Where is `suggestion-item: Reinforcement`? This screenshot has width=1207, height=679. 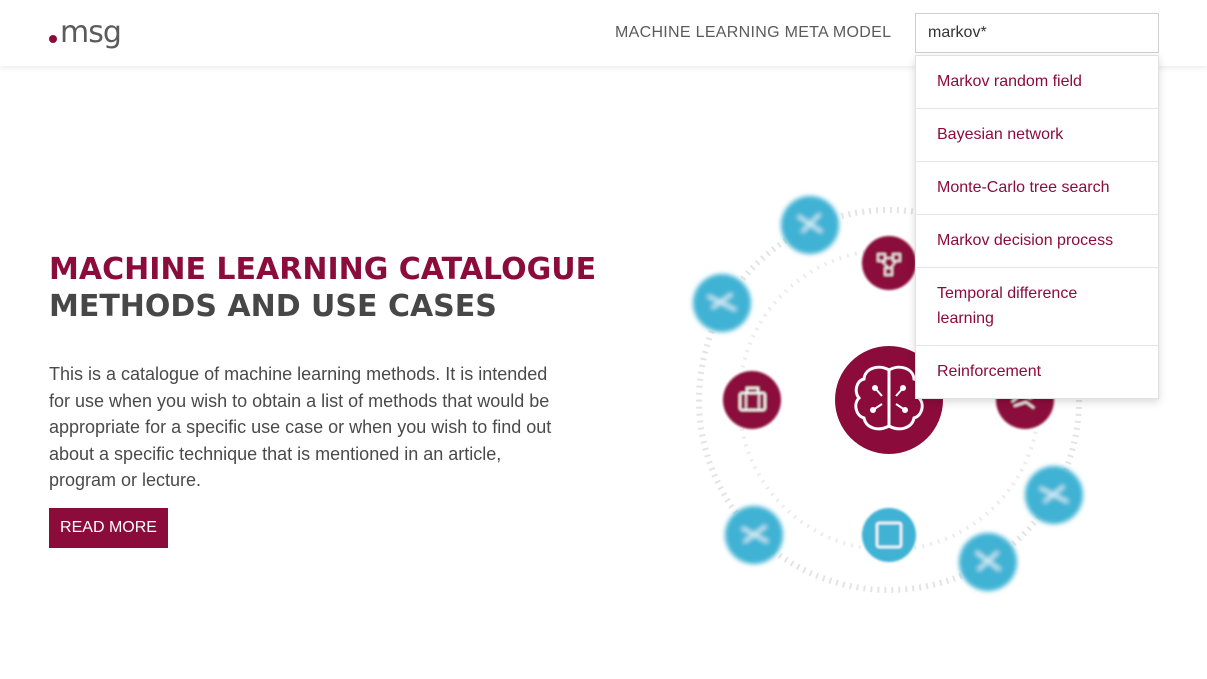
suggestion-item: Reinforcement is located at coordinates (1037, 372).